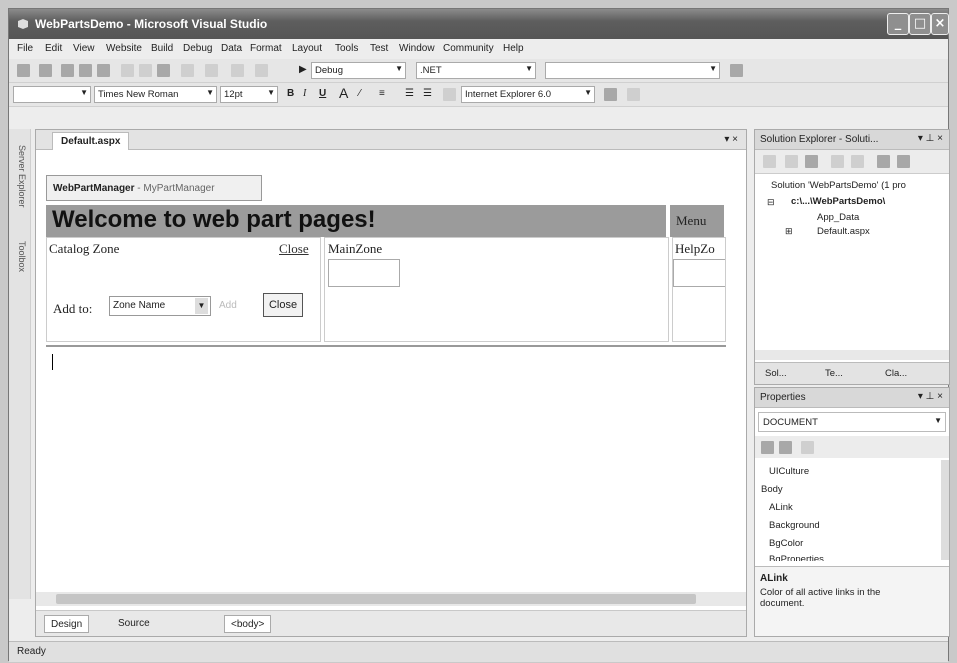  Describe the element at coordinates (358, 70) in the screenshot. I see `configuration-select: Debug ▼` at that location.